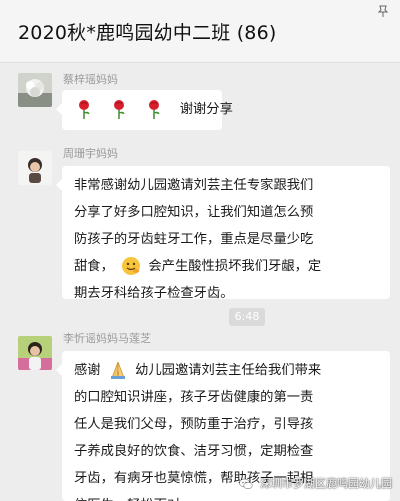 The image size is (400, 501). What do you see at coordinates (90, 153) in the screenshot?
I see `sender-name: 周珊宇妈妈` at bounding box center [90, 153].